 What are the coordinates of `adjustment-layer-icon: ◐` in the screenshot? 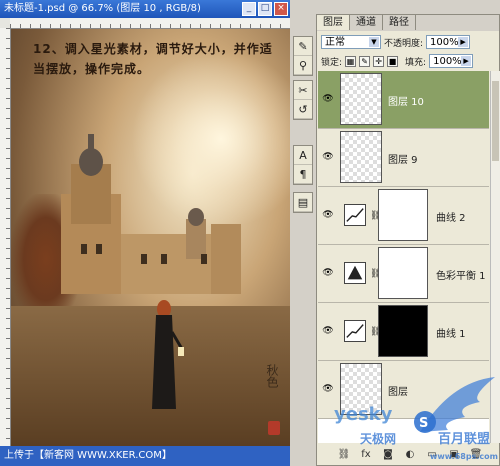 It's located at (410, 455).